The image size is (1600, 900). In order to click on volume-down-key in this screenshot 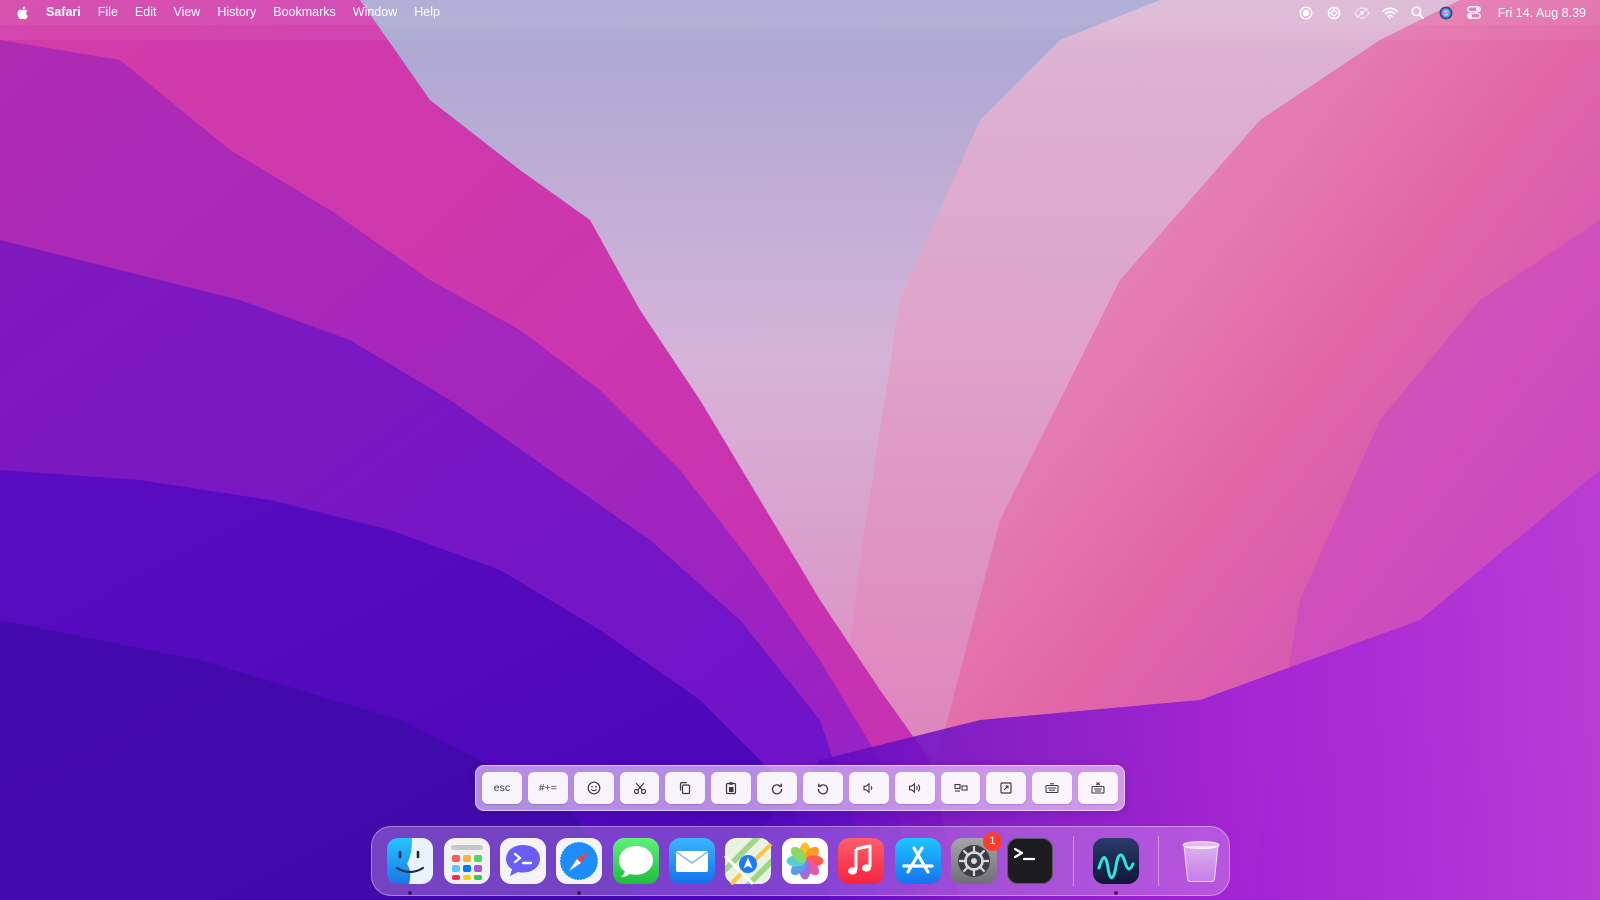, I will do `click(868, 788)`.